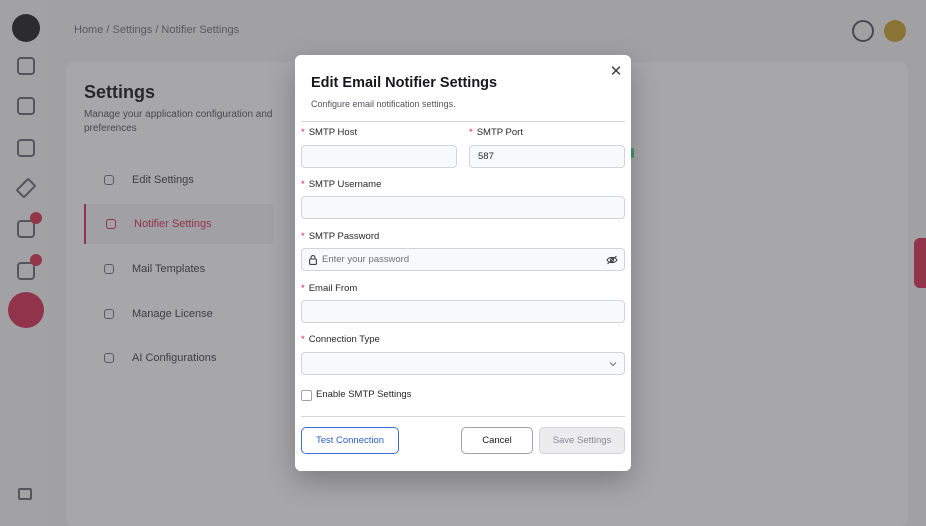 The height and width of the screenshot is (526, 926). Describe the element at coordinates (486, 156) in the screenshot. I see `smtp-port-value: 587` at that location.